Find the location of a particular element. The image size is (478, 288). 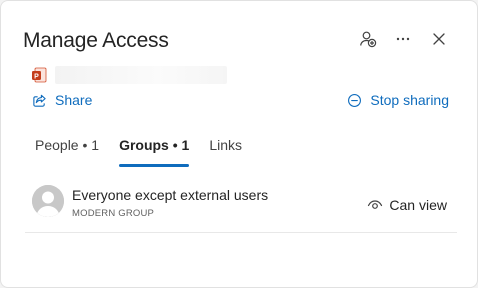

share-label: Share is located at coordinates (74, 100).